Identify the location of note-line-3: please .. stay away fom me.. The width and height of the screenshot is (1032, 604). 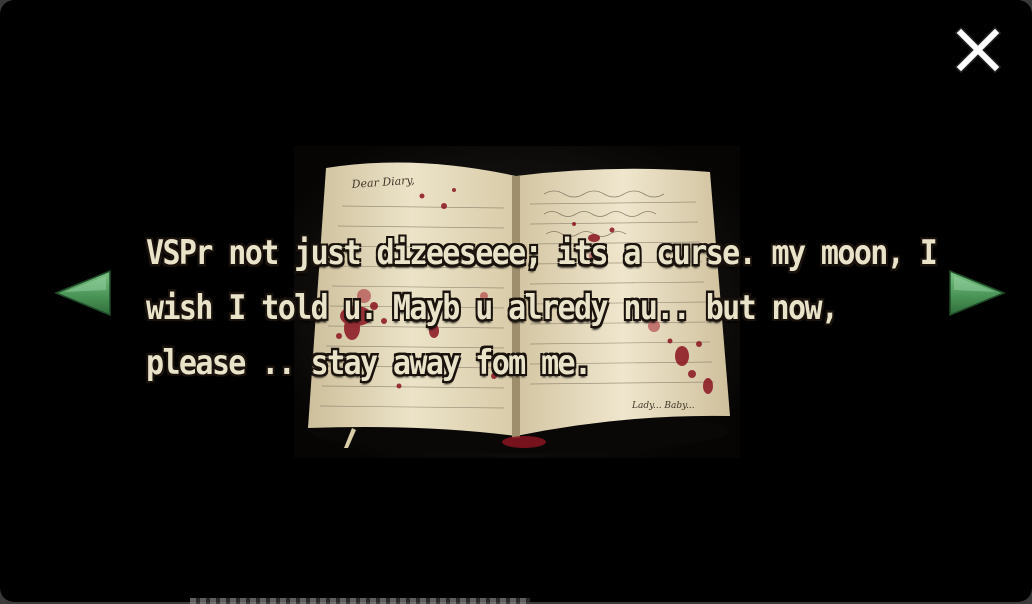
(369, 363).